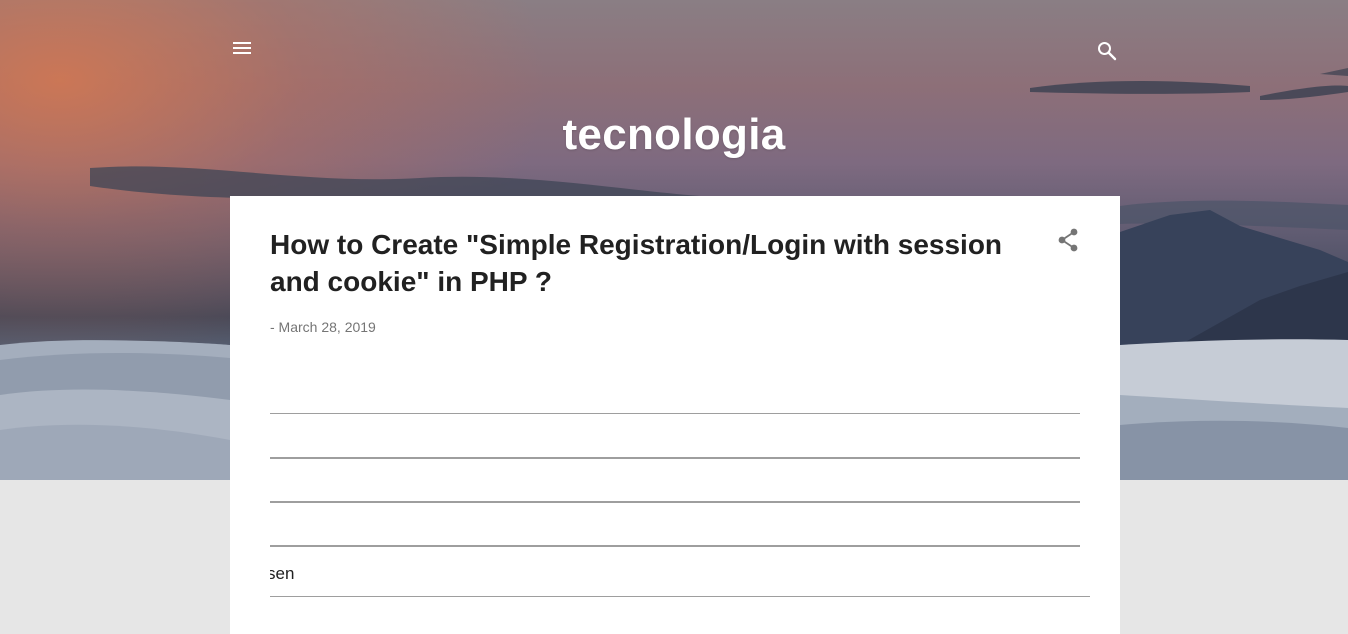 The width and height of the screenshot is (1348, 634). Describe the element at coordinates (242, 48) in the screenshot. I see `hamburger-menu-icon` at that location.